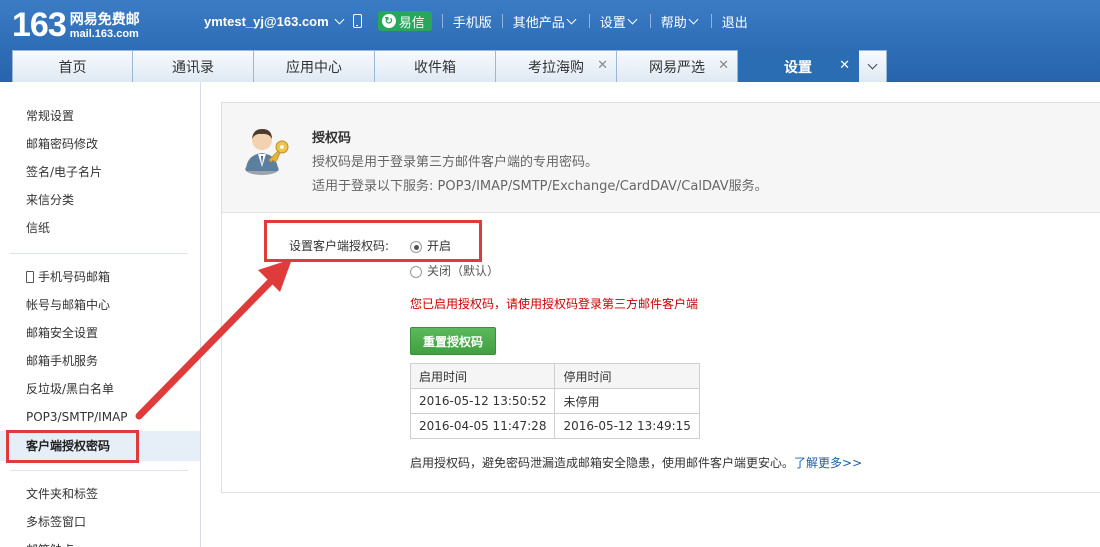  What do you see at coordinates (267, 152) in the screenshot?
I see `user-key-icon` at bounding box center [267, 152].